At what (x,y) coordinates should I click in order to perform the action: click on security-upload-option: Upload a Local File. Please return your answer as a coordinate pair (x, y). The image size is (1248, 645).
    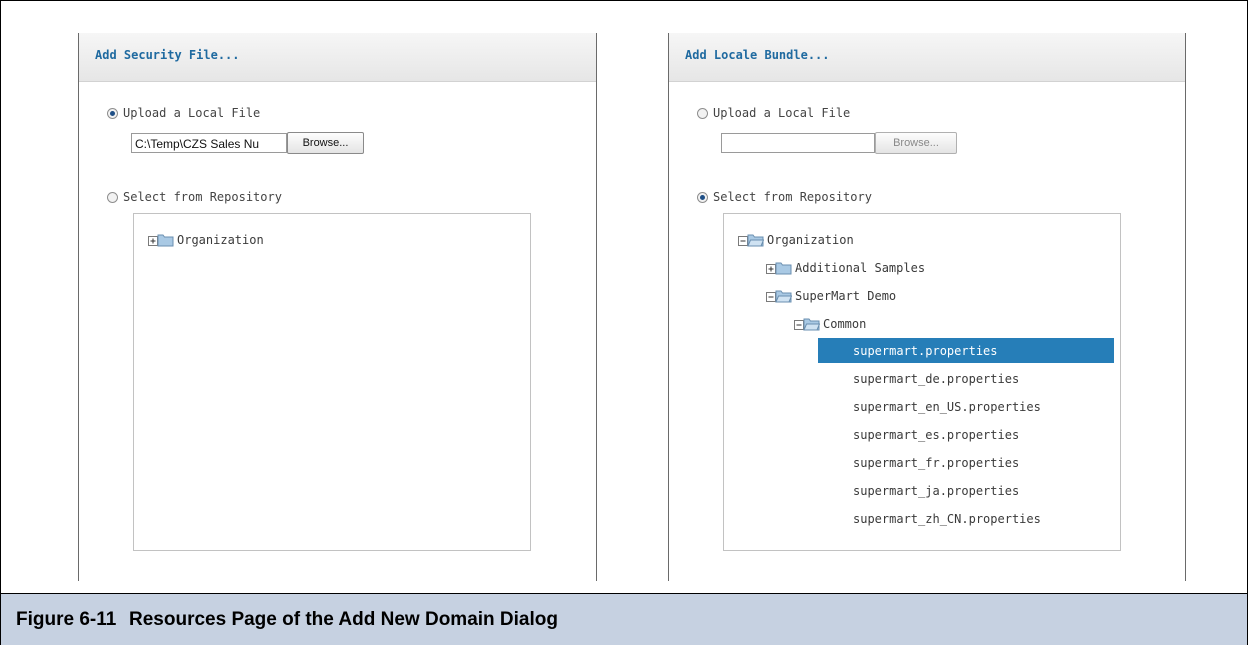
    Looking at the image, I should click on (183, 113).